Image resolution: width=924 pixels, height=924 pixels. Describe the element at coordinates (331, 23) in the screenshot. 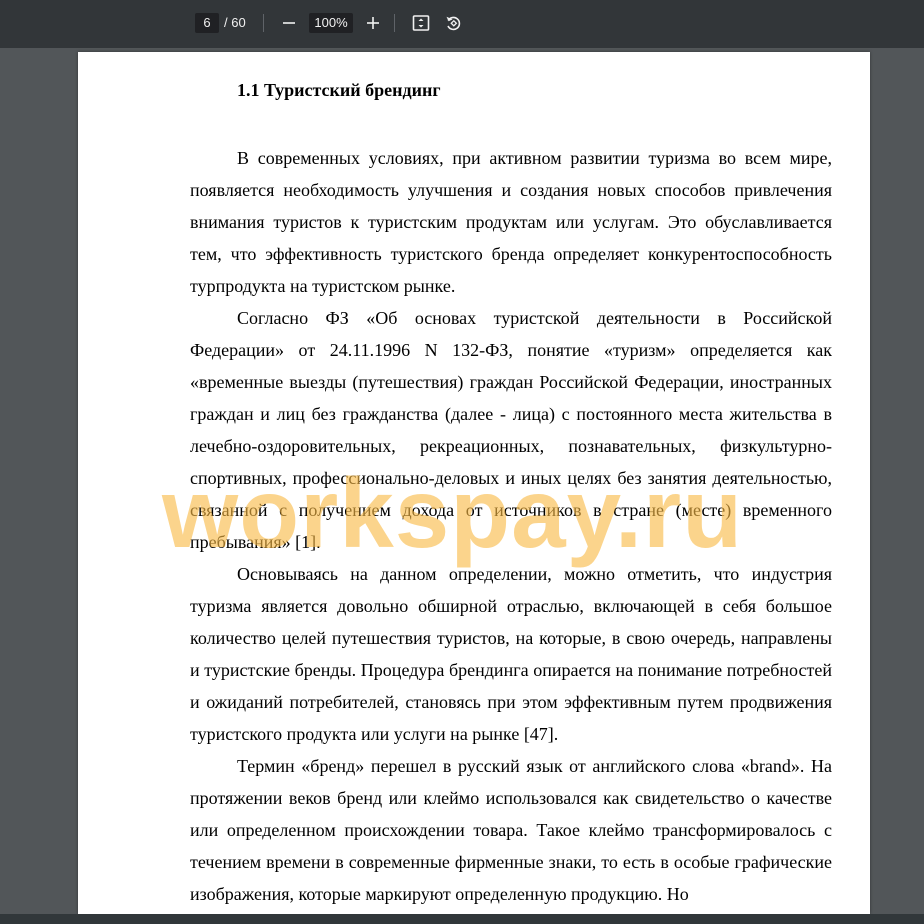

I see `zoom-level: 100%` at that location.